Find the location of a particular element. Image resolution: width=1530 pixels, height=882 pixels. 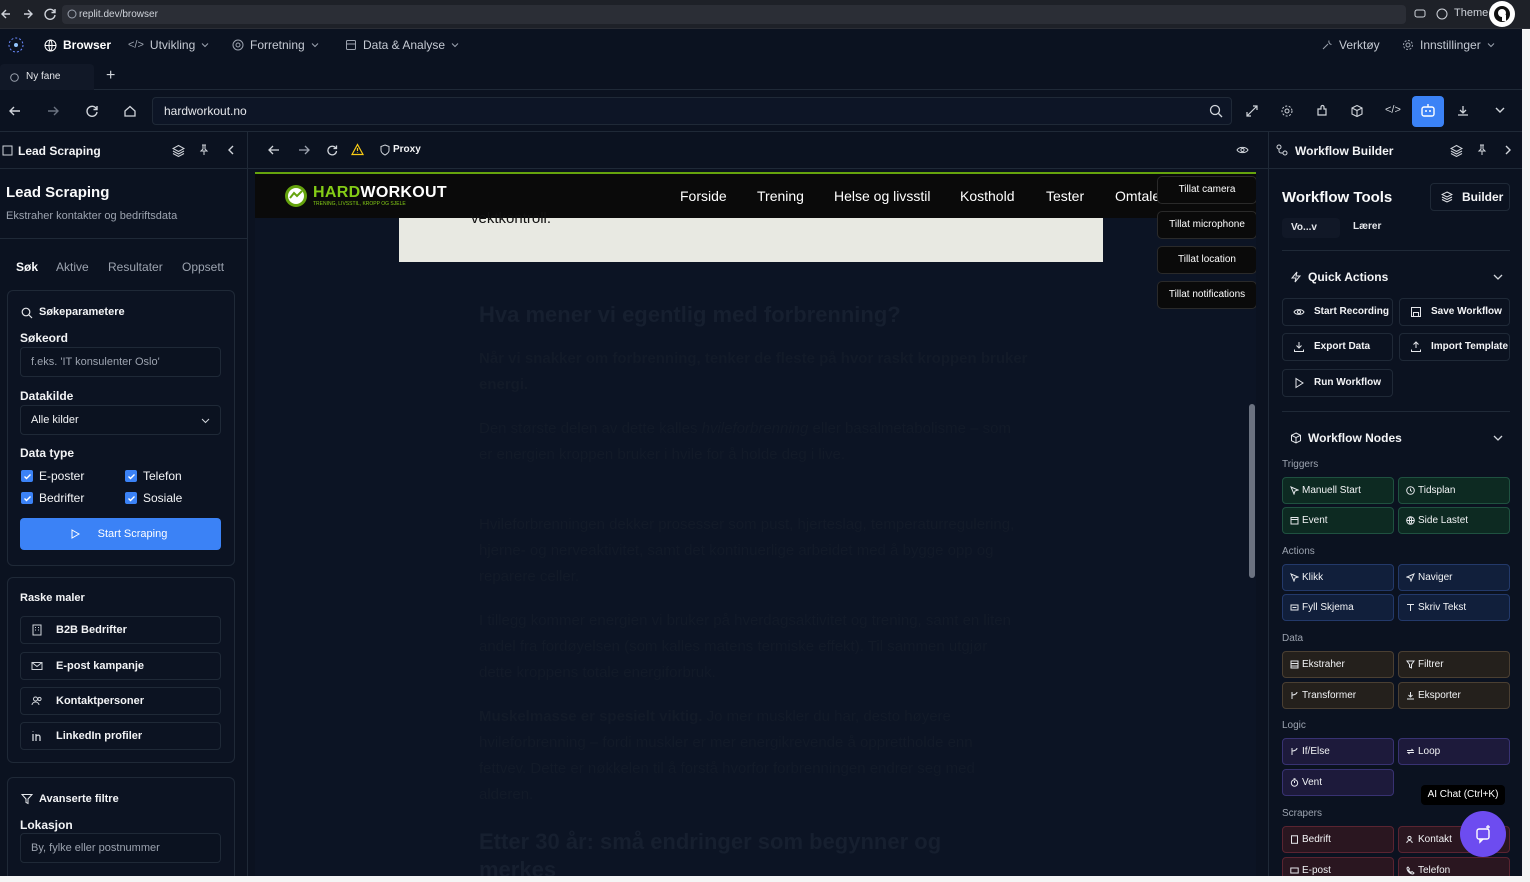

tab-resultater: Resultater is located at coordinates (135, 267).